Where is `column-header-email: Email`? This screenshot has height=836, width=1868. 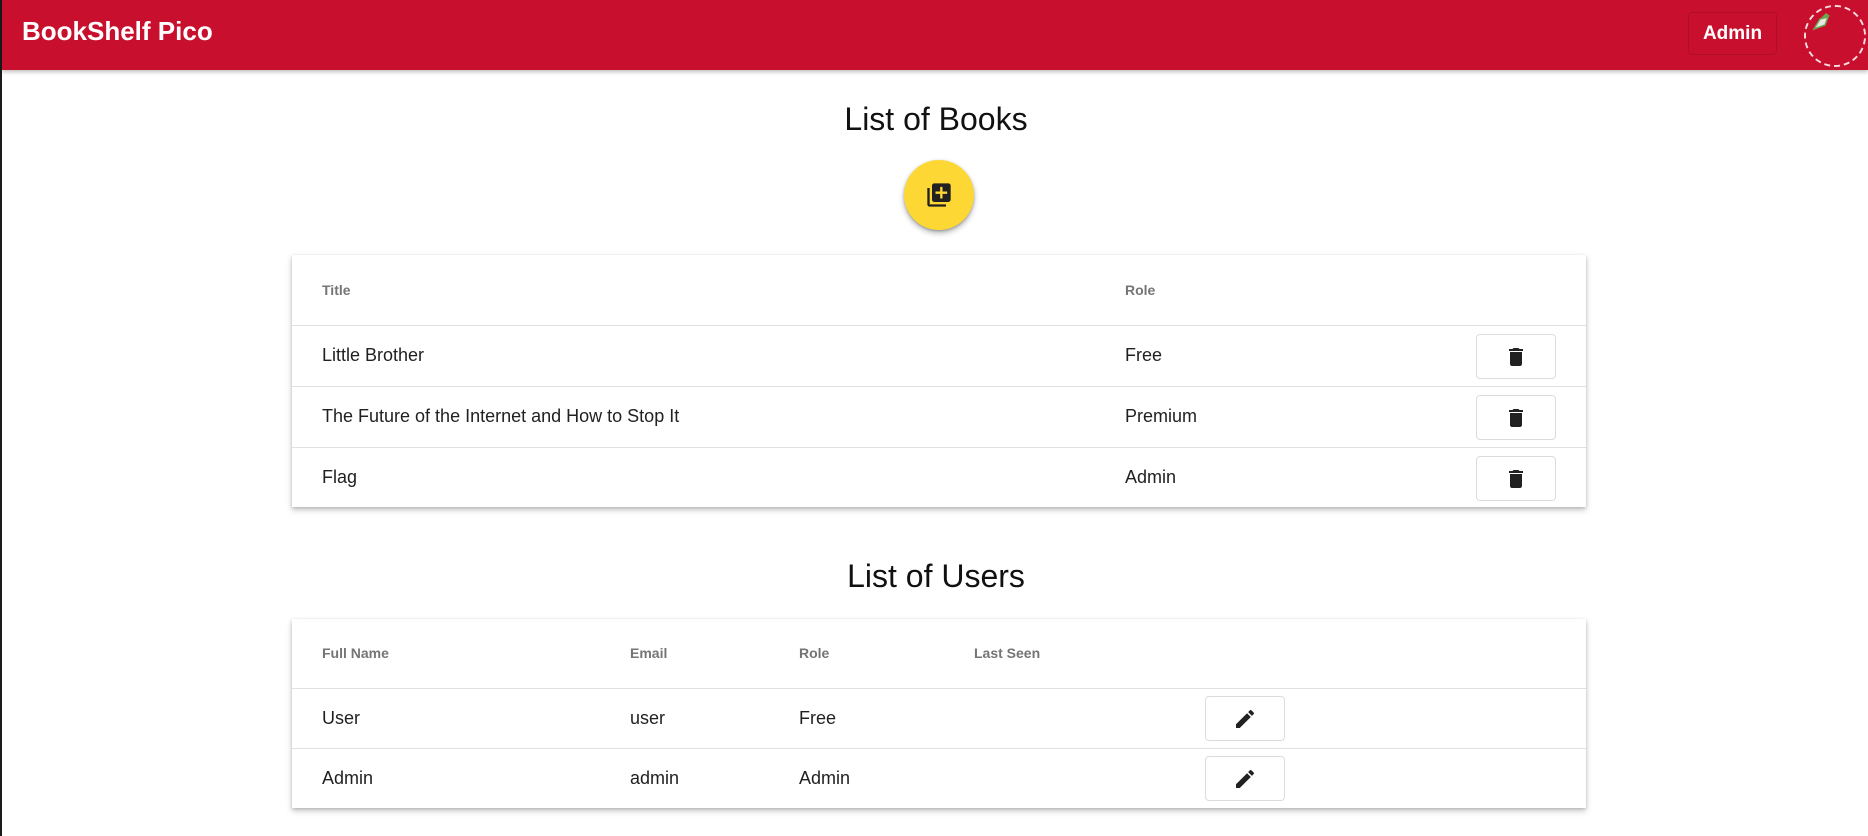 column-header-email: Email is located at coordinates (648, 653).